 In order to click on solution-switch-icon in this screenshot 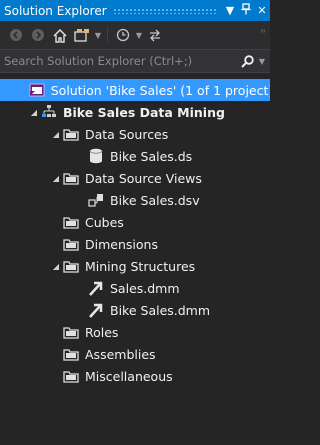, I will do `click(82, 35)`.